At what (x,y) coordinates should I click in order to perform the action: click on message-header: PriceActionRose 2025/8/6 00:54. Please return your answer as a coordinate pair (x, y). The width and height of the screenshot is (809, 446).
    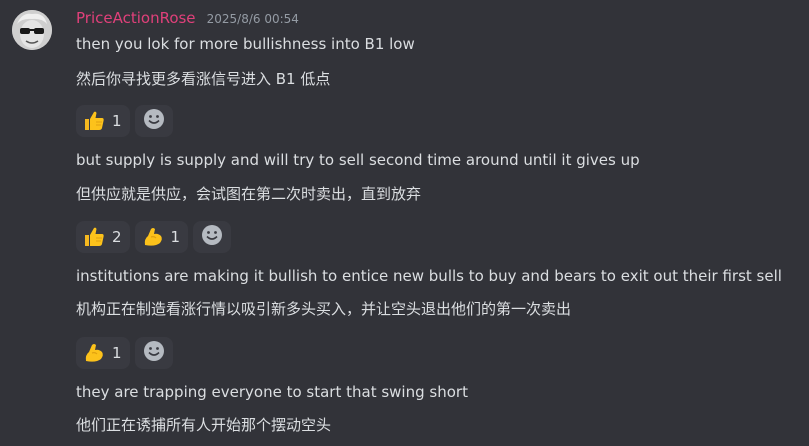
    Looking at the image, I should click on (187, 19).